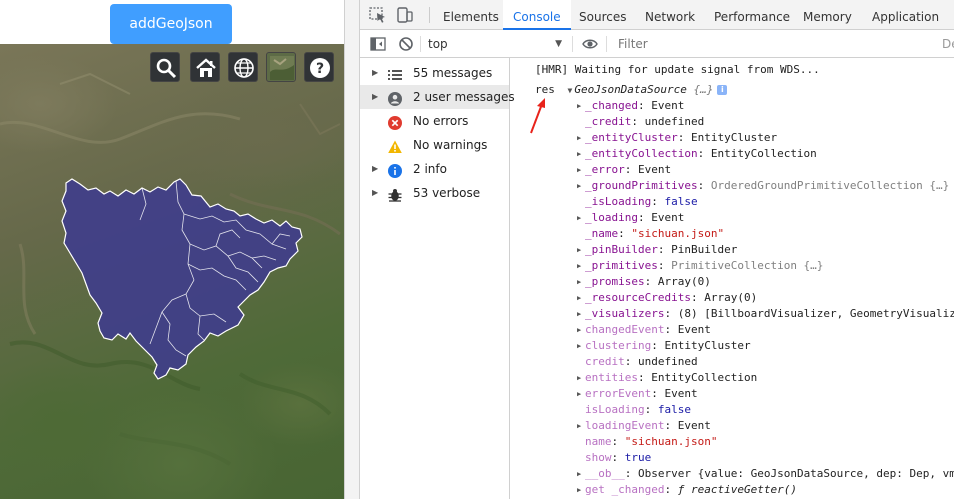  What do you see at coordinates (352, 249) in the screenshot?
I see `devtools-resize-handle` at bounding box center [352, 249].